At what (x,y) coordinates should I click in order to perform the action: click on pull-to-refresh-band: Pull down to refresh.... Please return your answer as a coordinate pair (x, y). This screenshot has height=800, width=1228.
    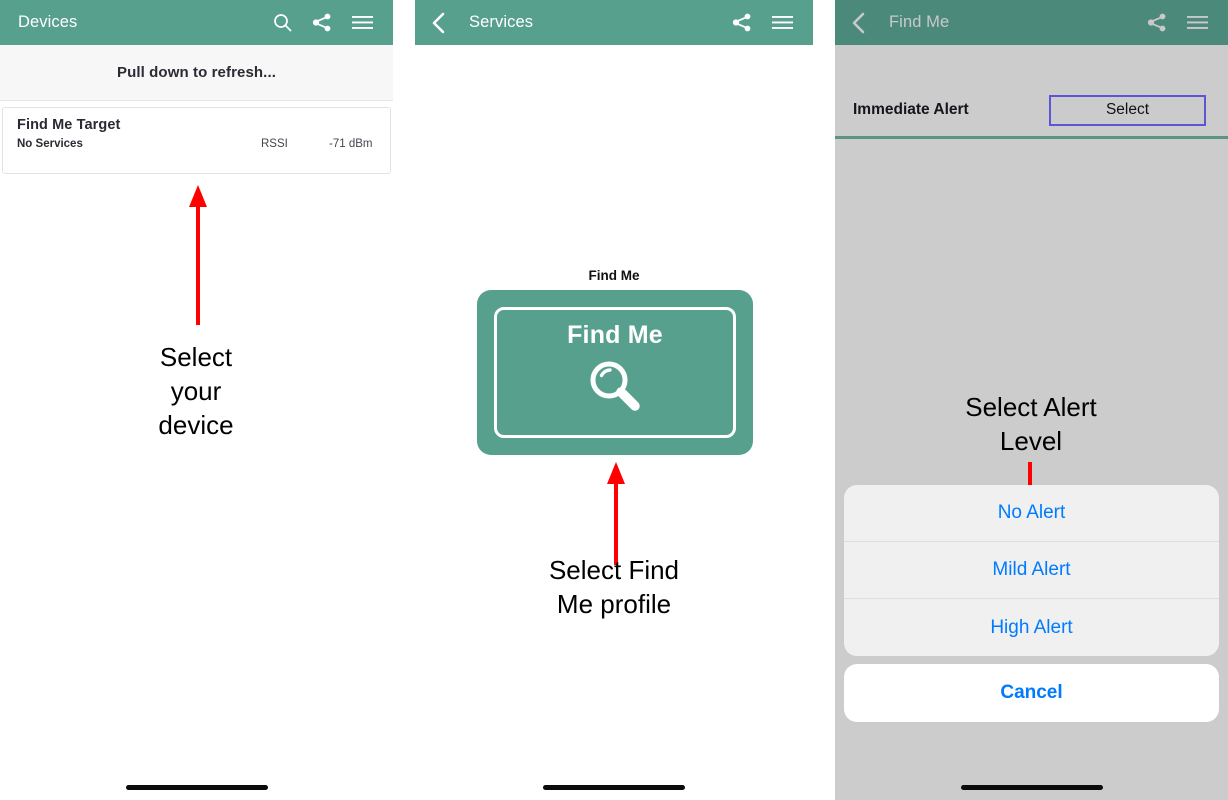
    Looking at the image, I should click on (196, 73).